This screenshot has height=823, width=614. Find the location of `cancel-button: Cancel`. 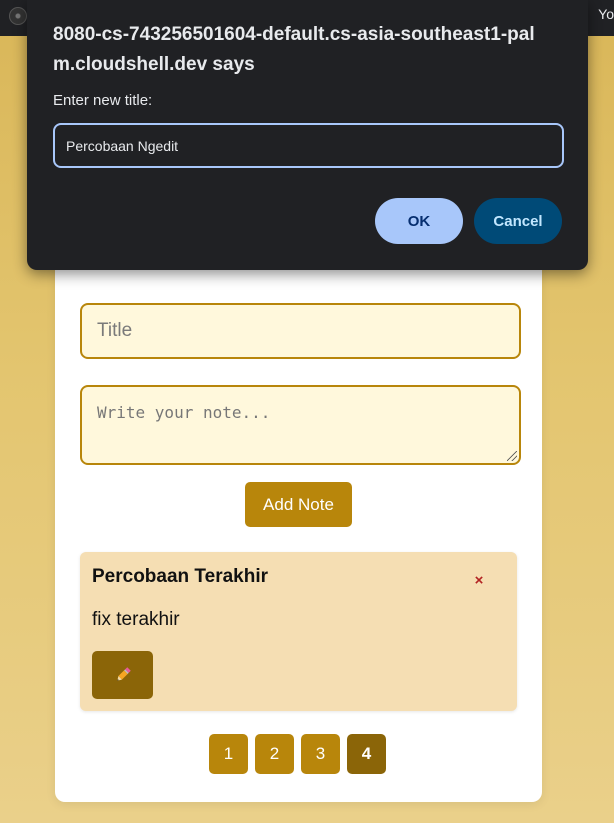

cancel-button: Cancel is located at coordinates (518, 221).